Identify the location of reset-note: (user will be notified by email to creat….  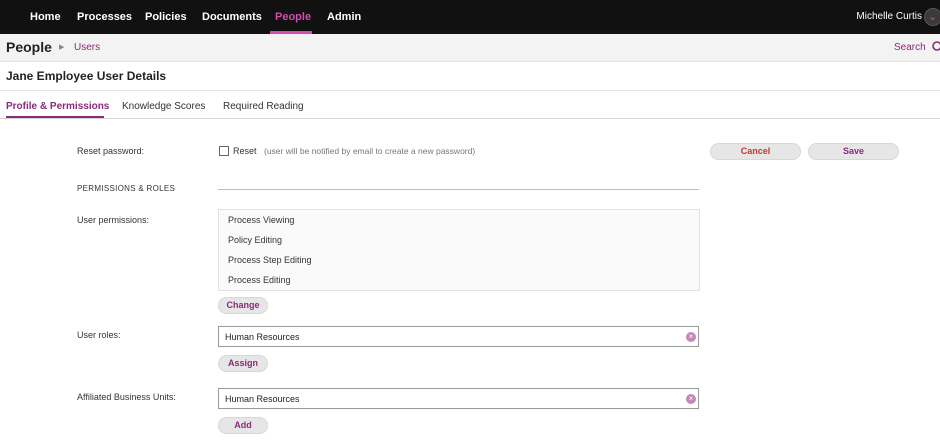
(370, 151).